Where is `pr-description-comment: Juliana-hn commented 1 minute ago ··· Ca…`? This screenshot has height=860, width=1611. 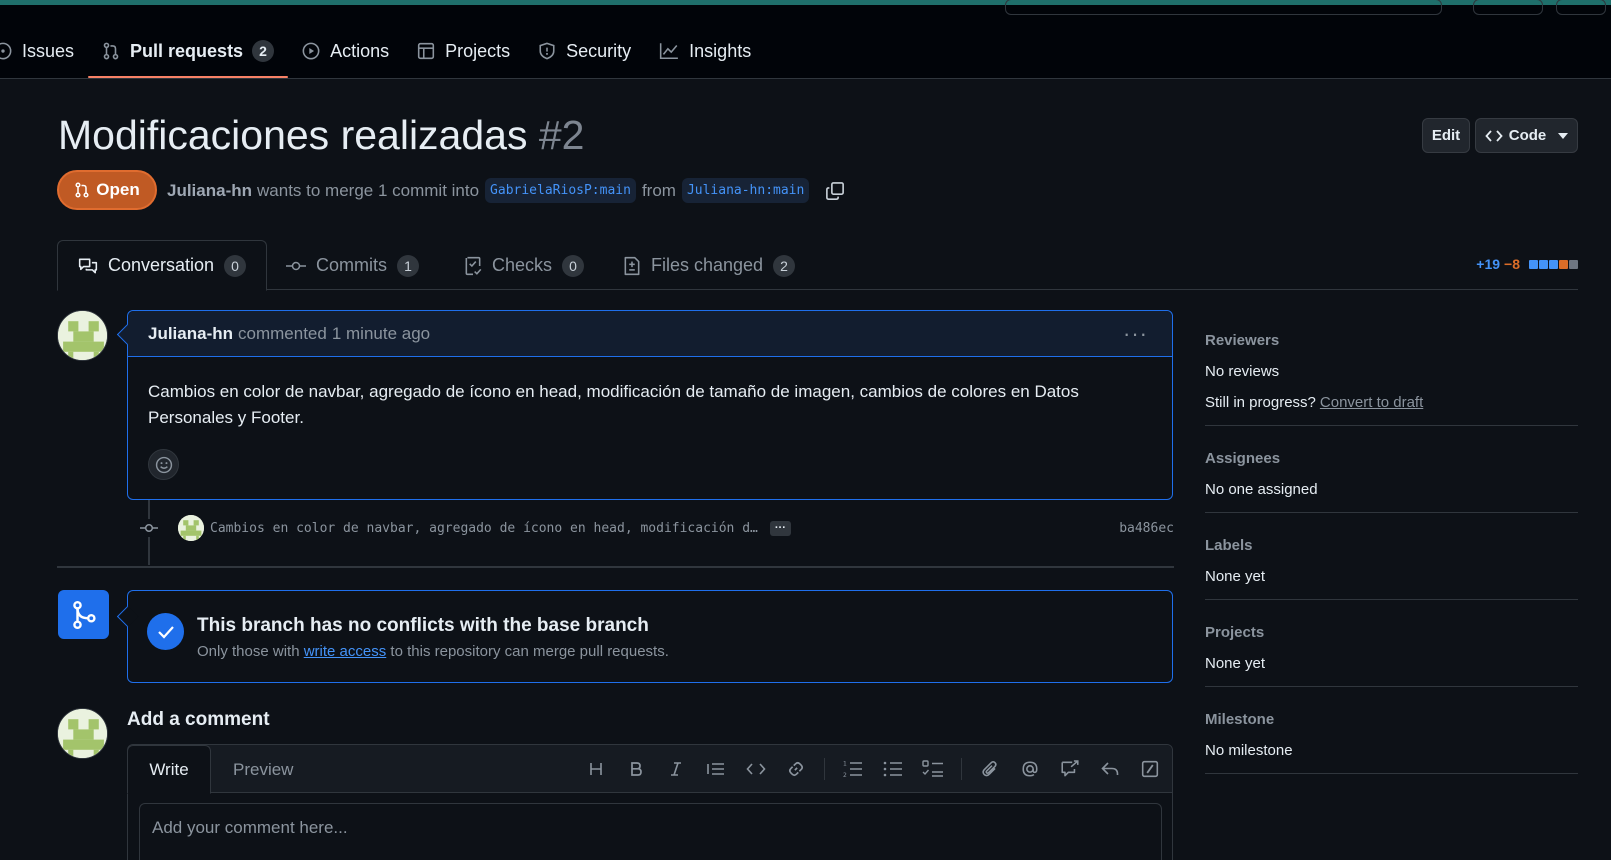
pr-description-comment: Juliana-hn commented 1 minute ago ··· Ca… is located at coordinates (650, 405).